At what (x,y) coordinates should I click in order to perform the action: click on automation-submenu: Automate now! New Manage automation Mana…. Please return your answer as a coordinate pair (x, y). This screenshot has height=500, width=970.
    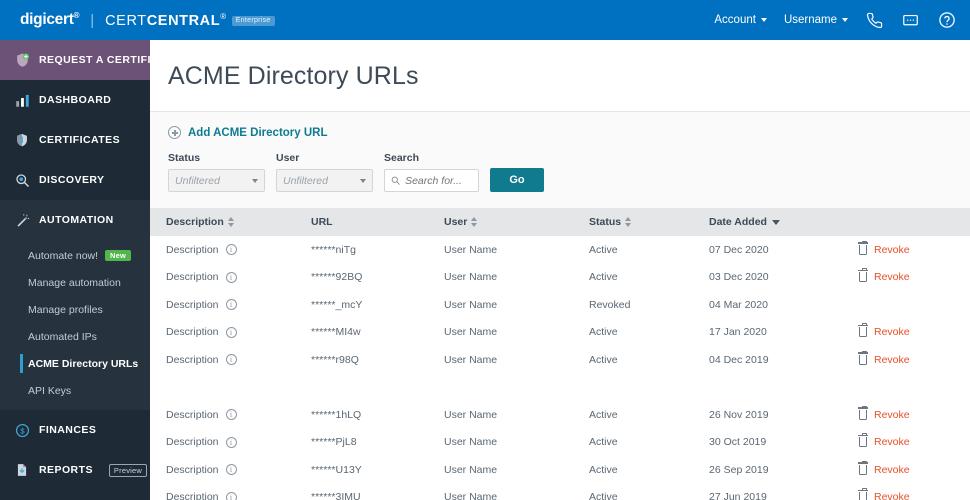
    Looking at the image, I should click on (75, 325).